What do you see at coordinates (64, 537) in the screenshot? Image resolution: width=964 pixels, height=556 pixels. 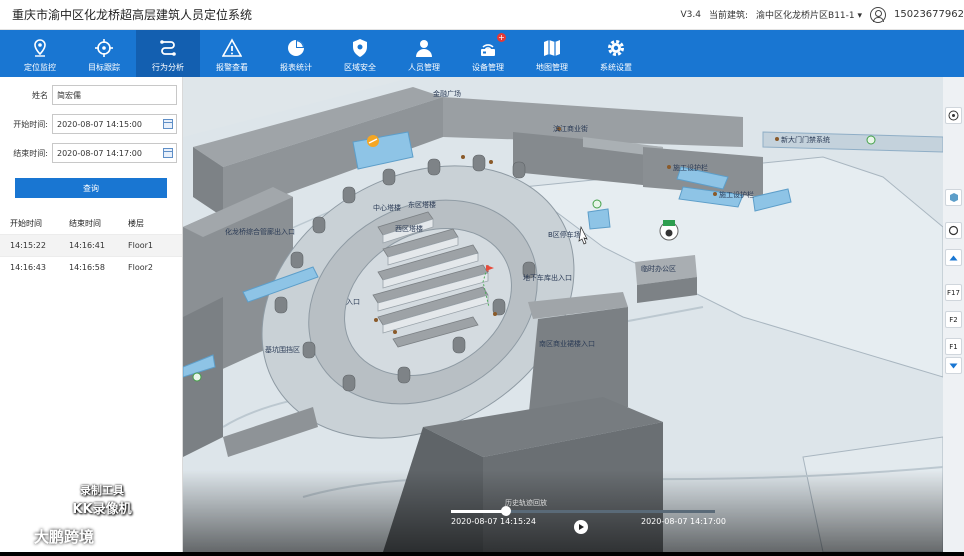 I see `brand-text: 大鹏跨境` at bounding box center [64, 537].